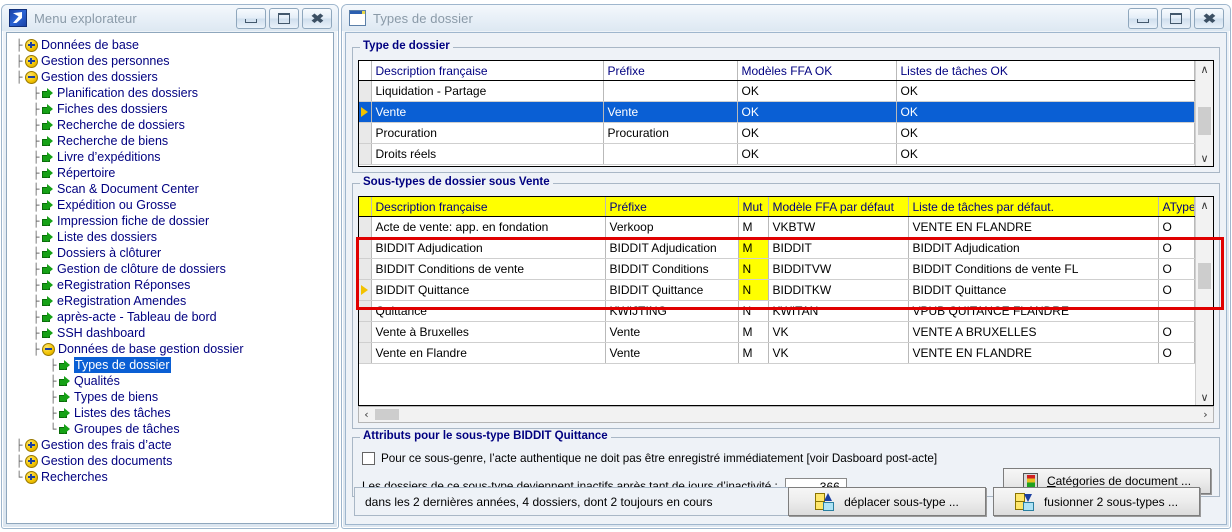 Image resolution: width=1232 pixels, height=532 pixels. What do you see at coordinates (838, 353) in the screenshot?
I see `cell: VK` at bounding box center [838, 353].